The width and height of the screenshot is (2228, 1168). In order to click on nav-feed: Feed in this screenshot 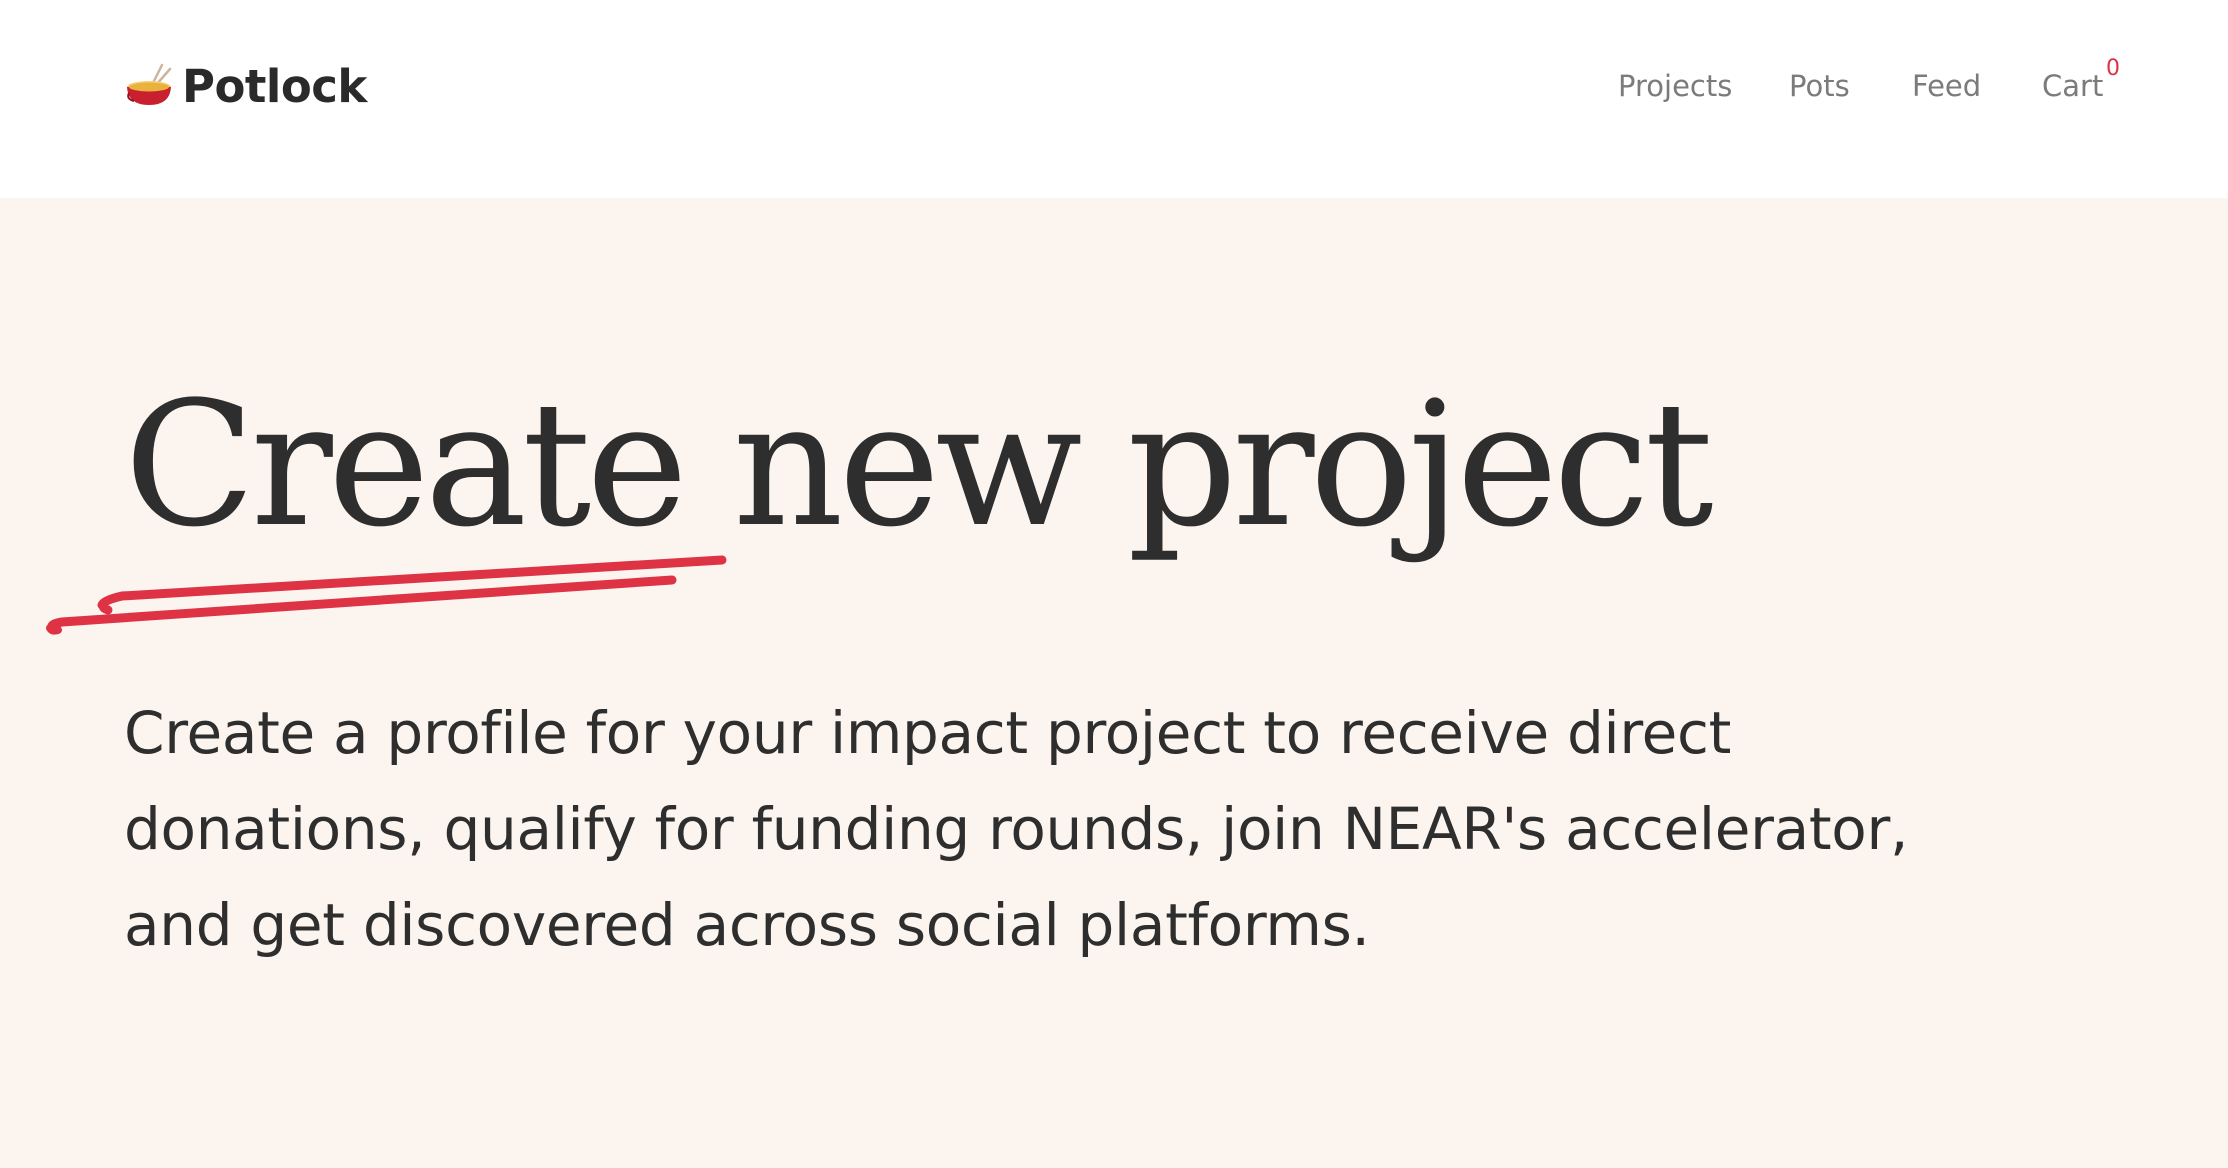, I will do `click(1946, 86)`.